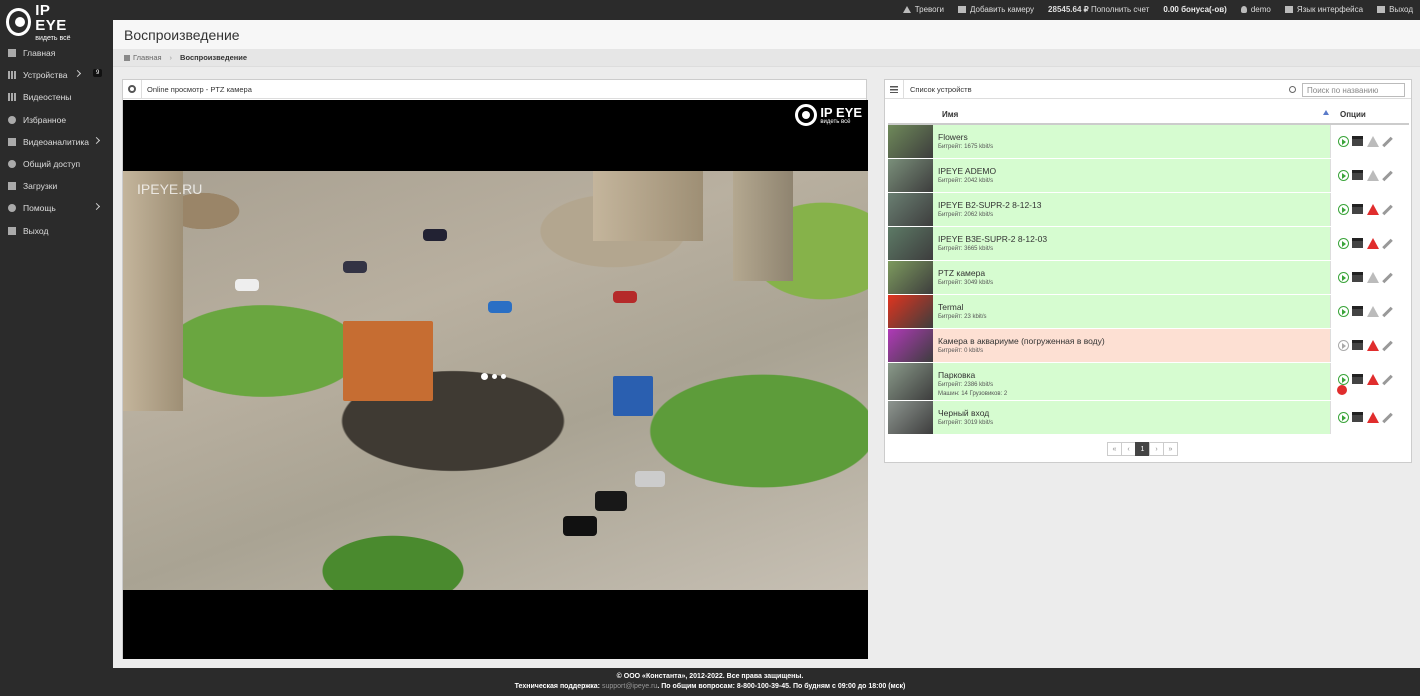 The image size is (1420, 696). Describe the element at coordinates (56, 120) in the screenshot. I see `sidebar-item-favorites: Избранное` at that location.